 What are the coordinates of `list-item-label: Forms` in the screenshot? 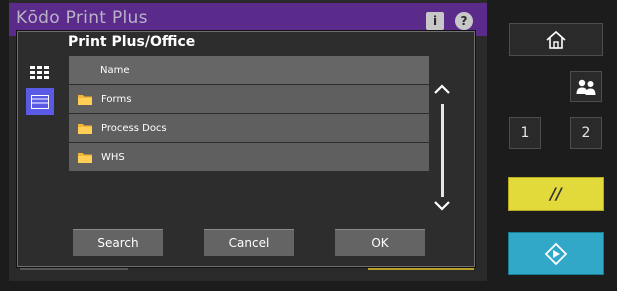 It's located at (116, 99).